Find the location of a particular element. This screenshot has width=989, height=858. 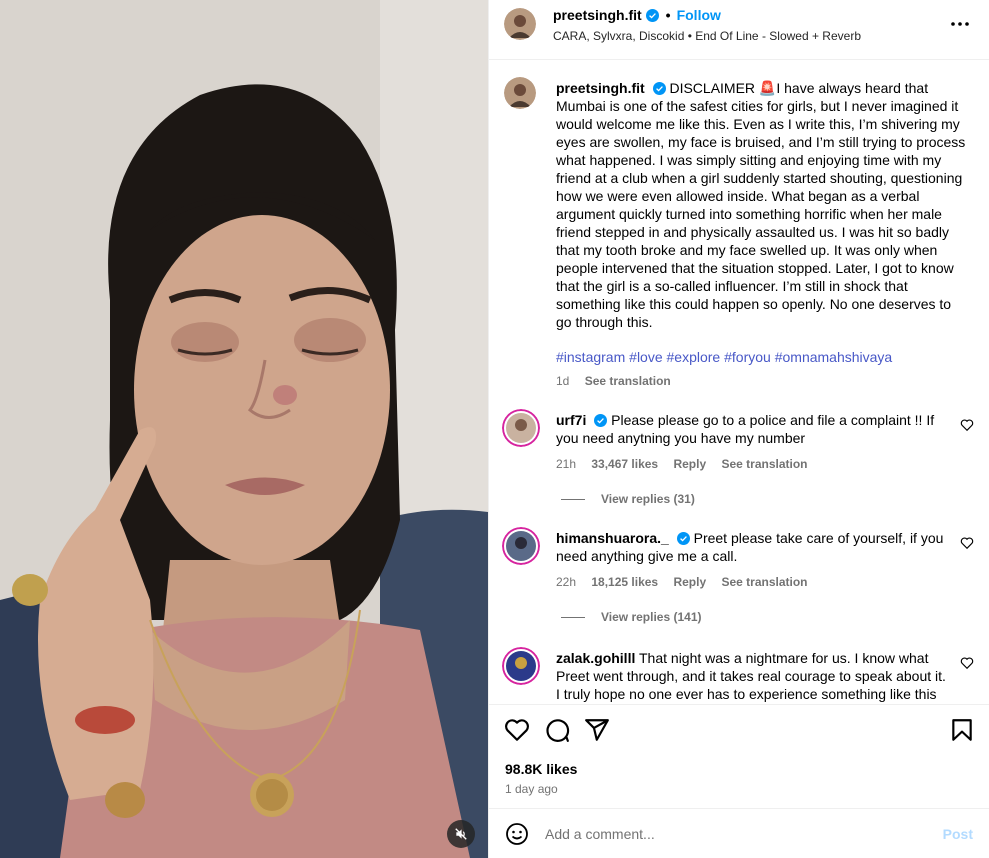

heart-icon is located at coordinates (517, 730).